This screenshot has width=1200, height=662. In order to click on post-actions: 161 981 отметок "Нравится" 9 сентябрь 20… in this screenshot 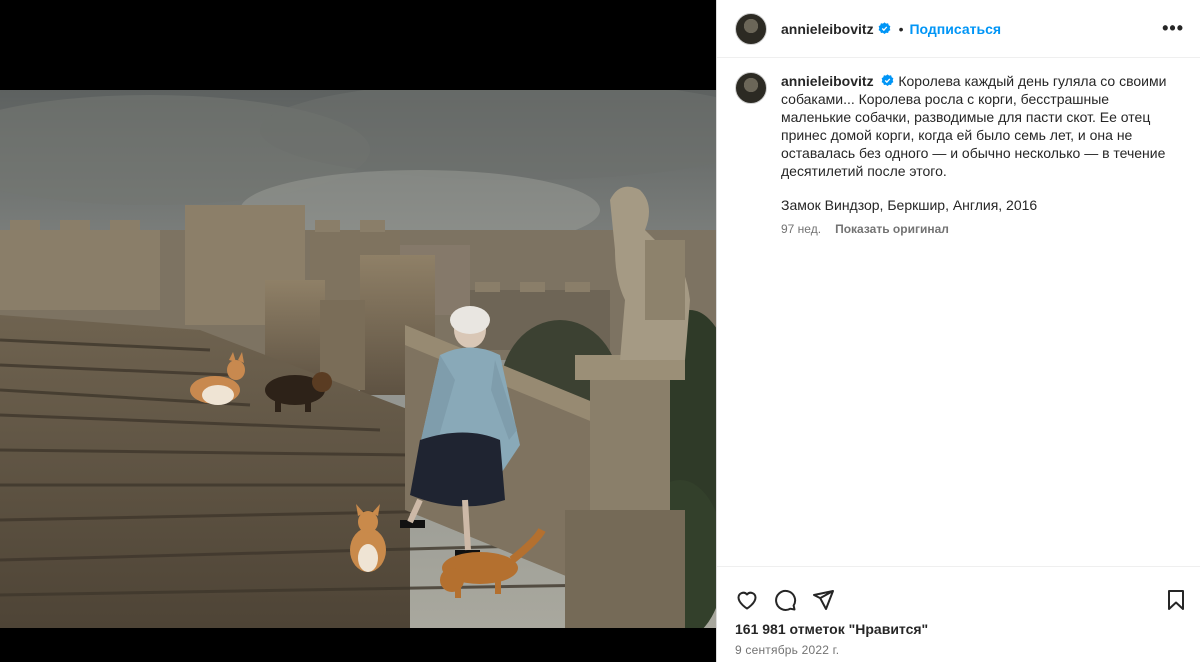, I will do `click(958, 614)`.